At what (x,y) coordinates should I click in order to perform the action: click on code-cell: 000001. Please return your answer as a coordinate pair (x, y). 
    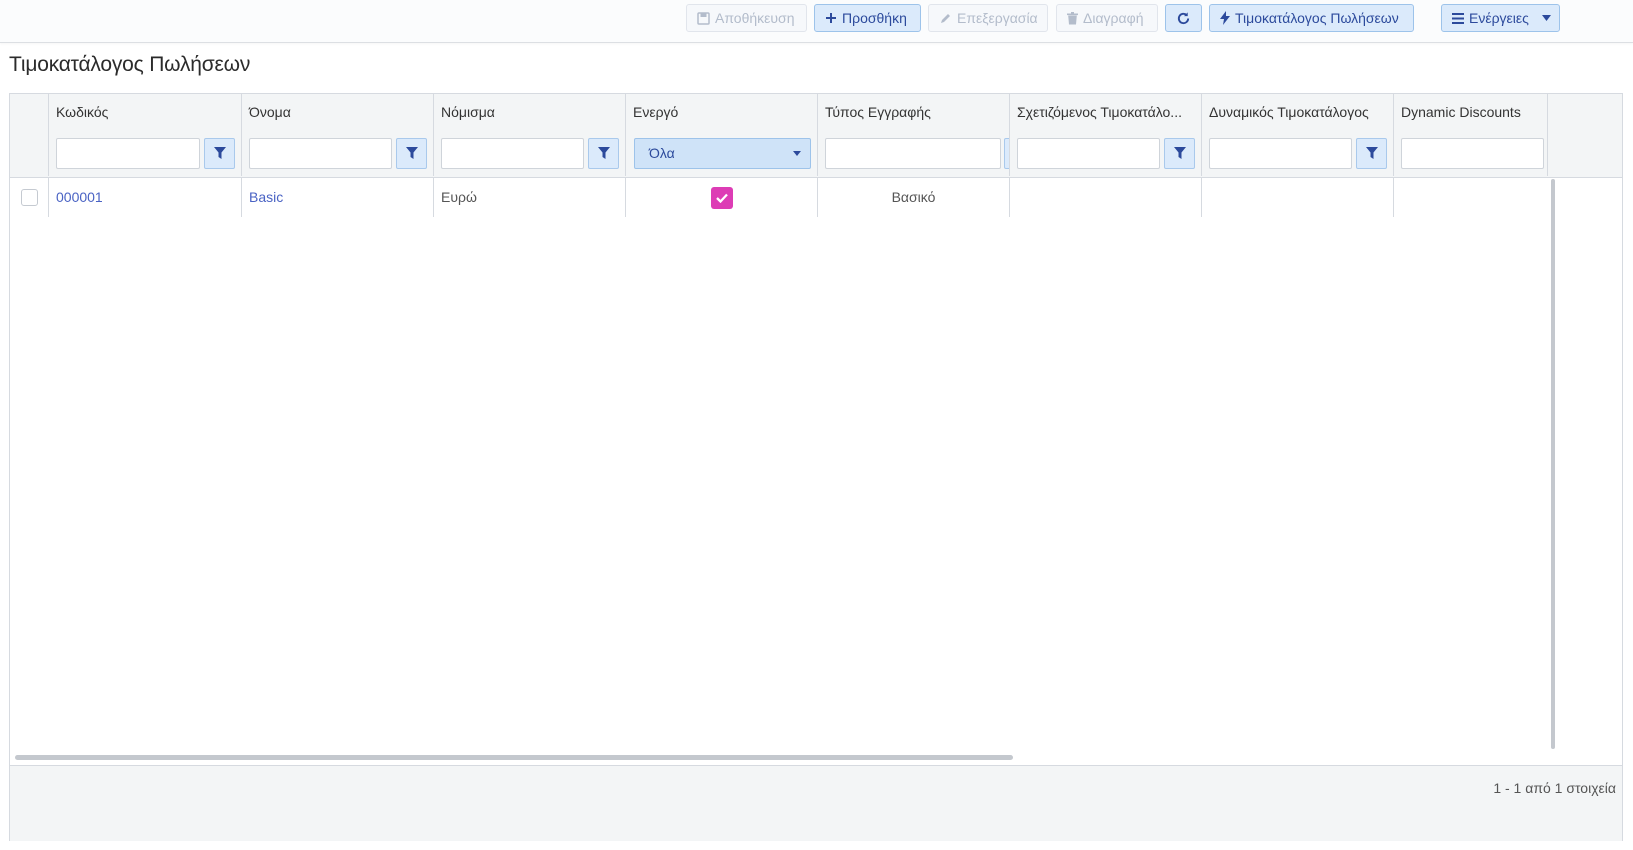
    Looking at the image, I should click on (144, 197).